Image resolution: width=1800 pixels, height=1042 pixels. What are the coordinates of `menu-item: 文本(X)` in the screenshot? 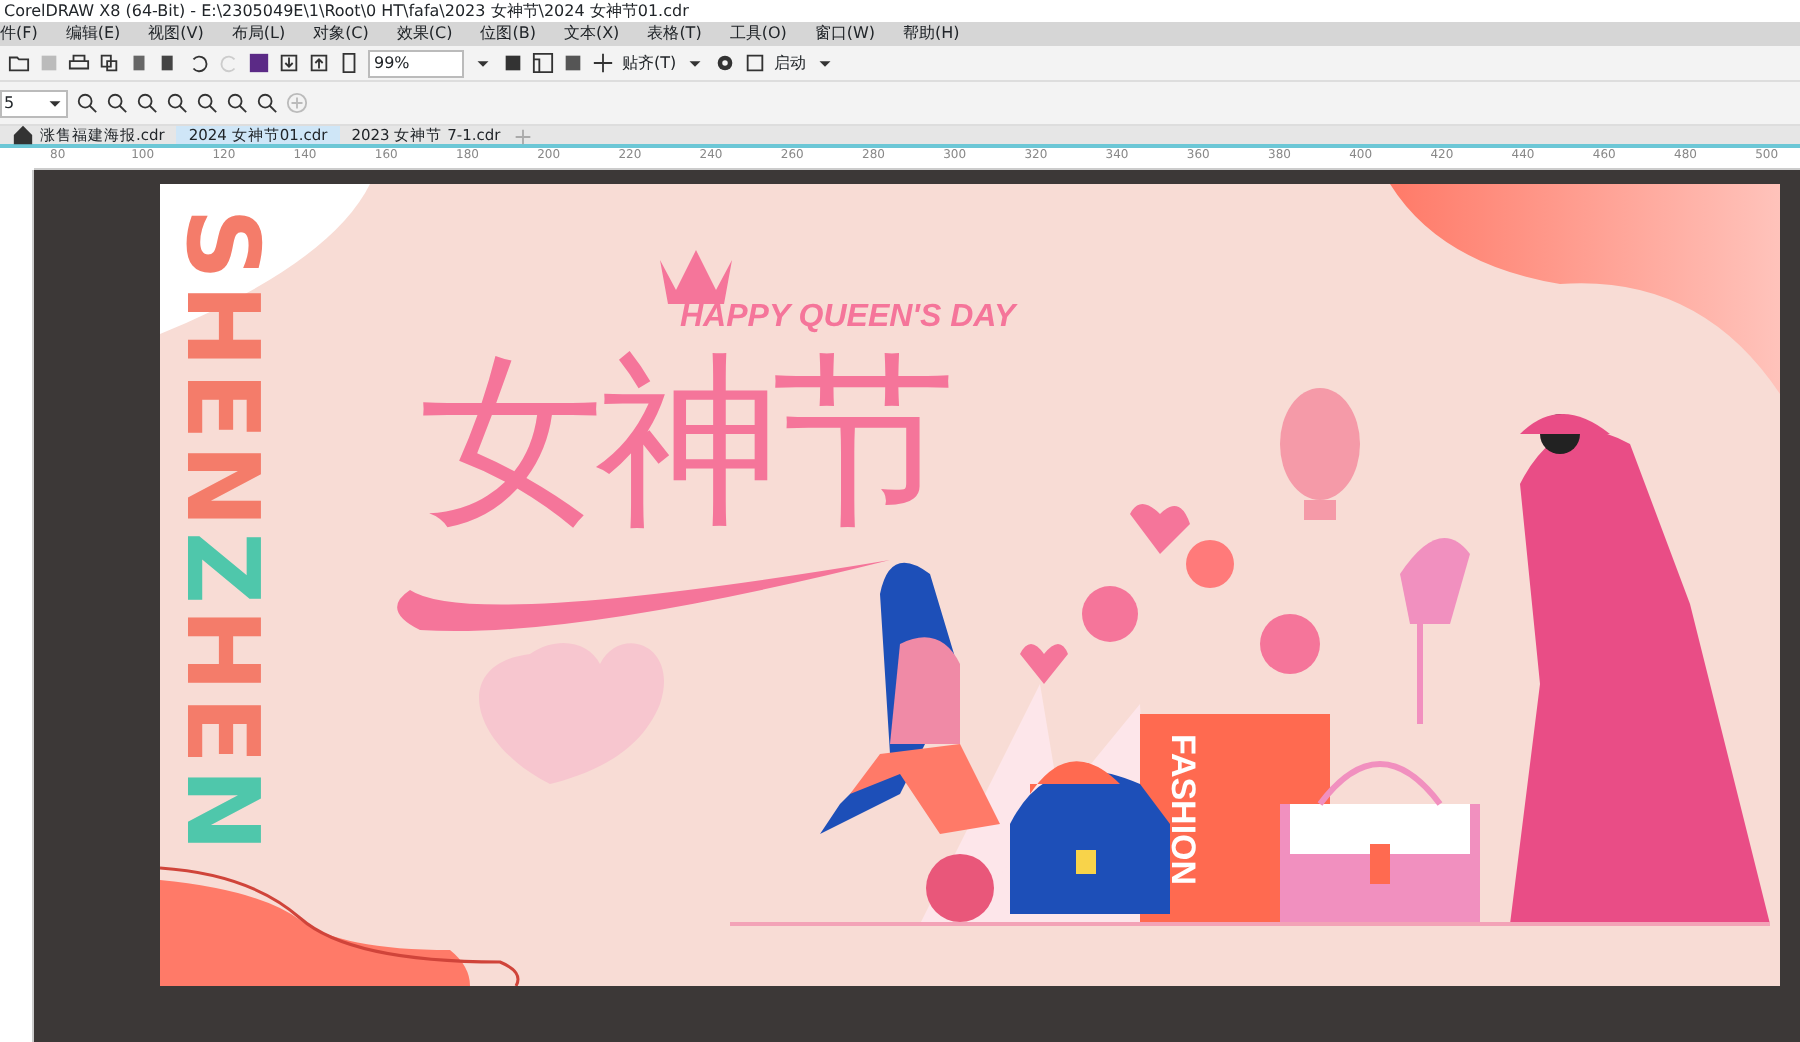 It's located at (591, 34).